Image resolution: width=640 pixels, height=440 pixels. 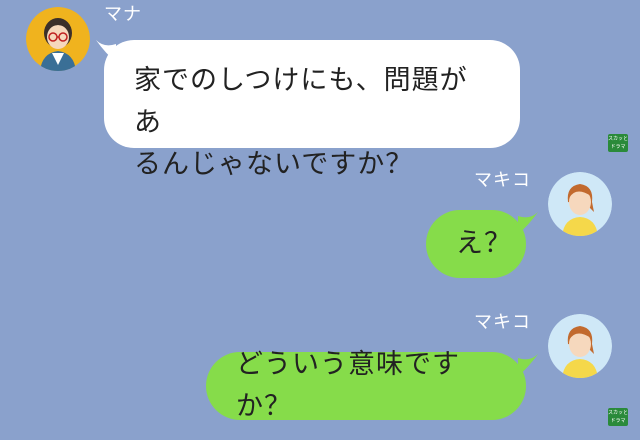 I want to click on message-text-line2: るんじゃないですか？, so click(x=274, y=164).